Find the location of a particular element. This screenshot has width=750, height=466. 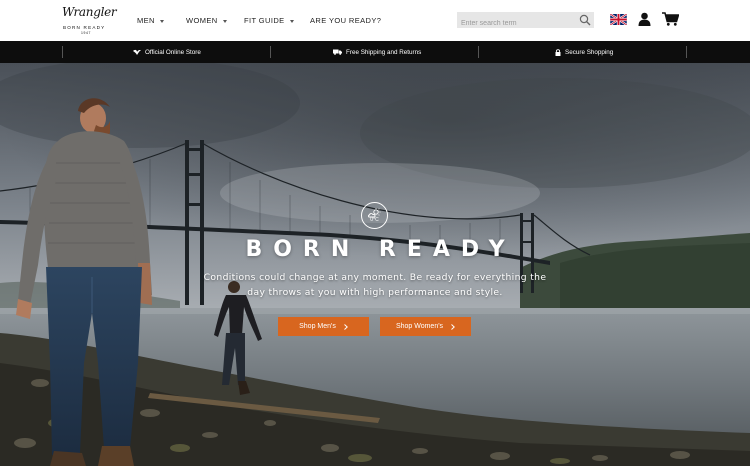

lock-icon is located at coordinates (558, 52).